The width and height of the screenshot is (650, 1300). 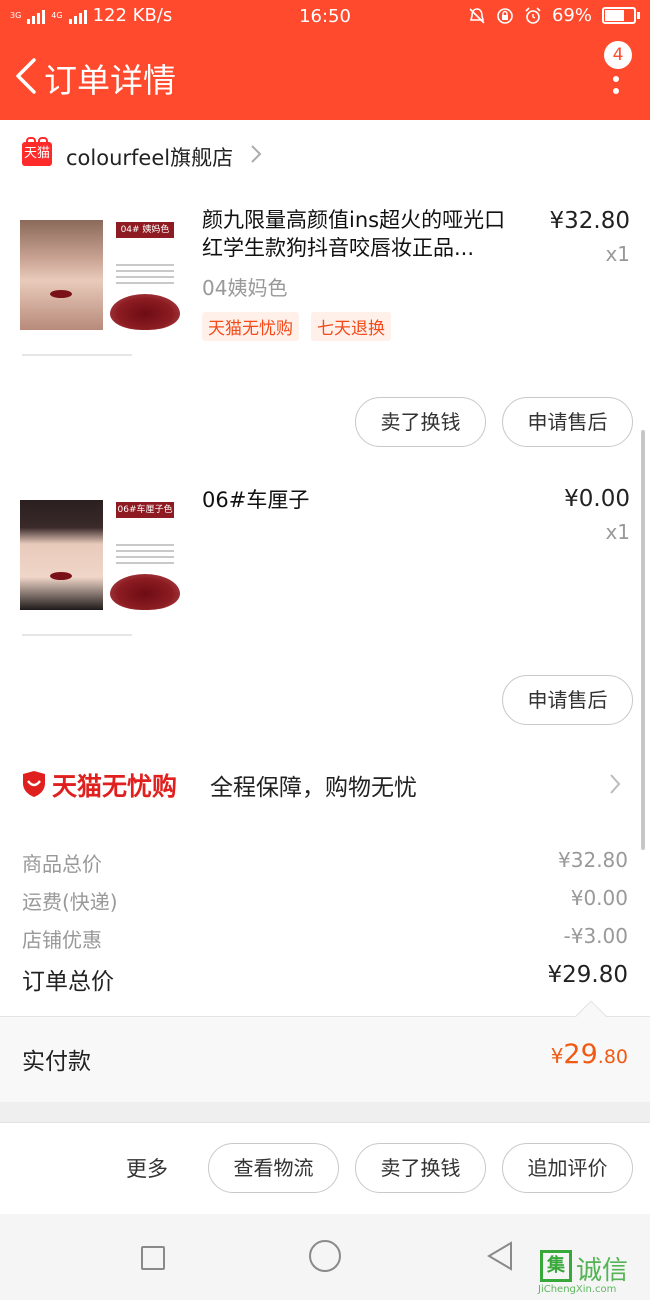 I want to click on product-image: 06#车厘子色, so click(x=100, y=575).